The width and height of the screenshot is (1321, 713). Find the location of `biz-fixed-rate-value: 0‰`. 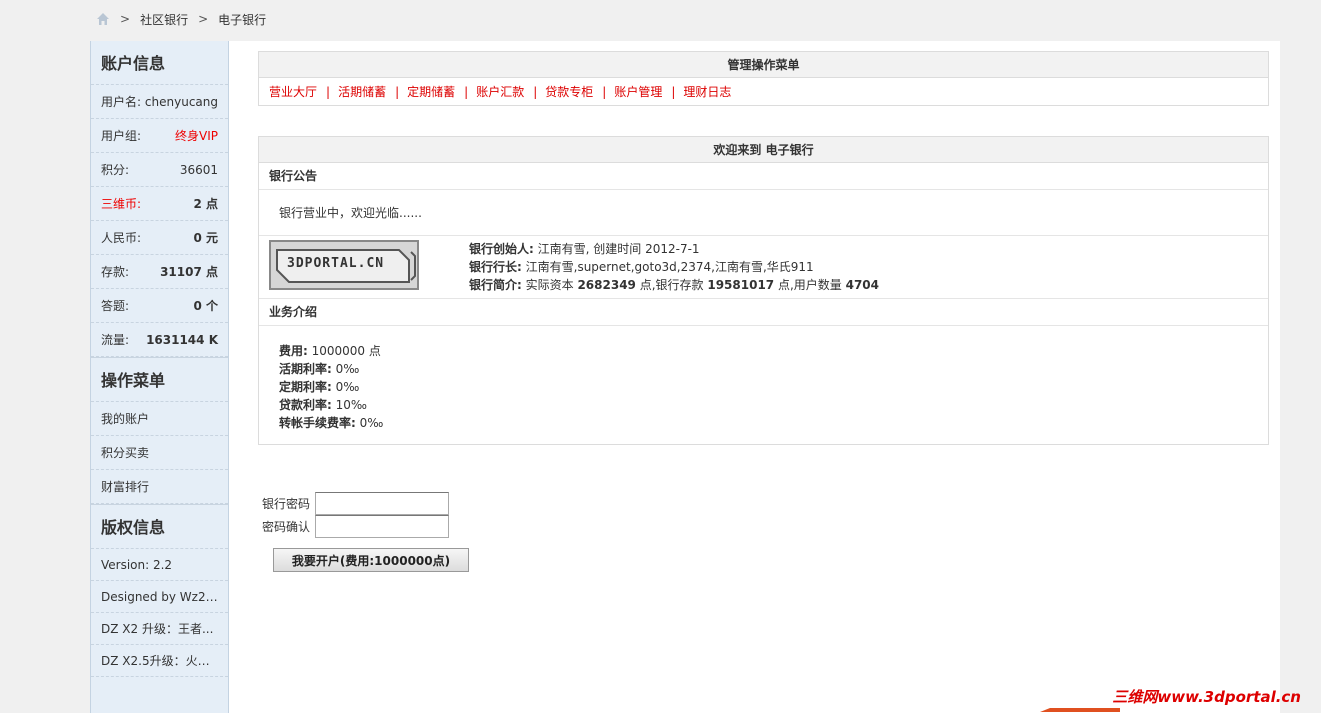

biz-fixed-rate-value: 0‰ is located at coordinates (345, 387).